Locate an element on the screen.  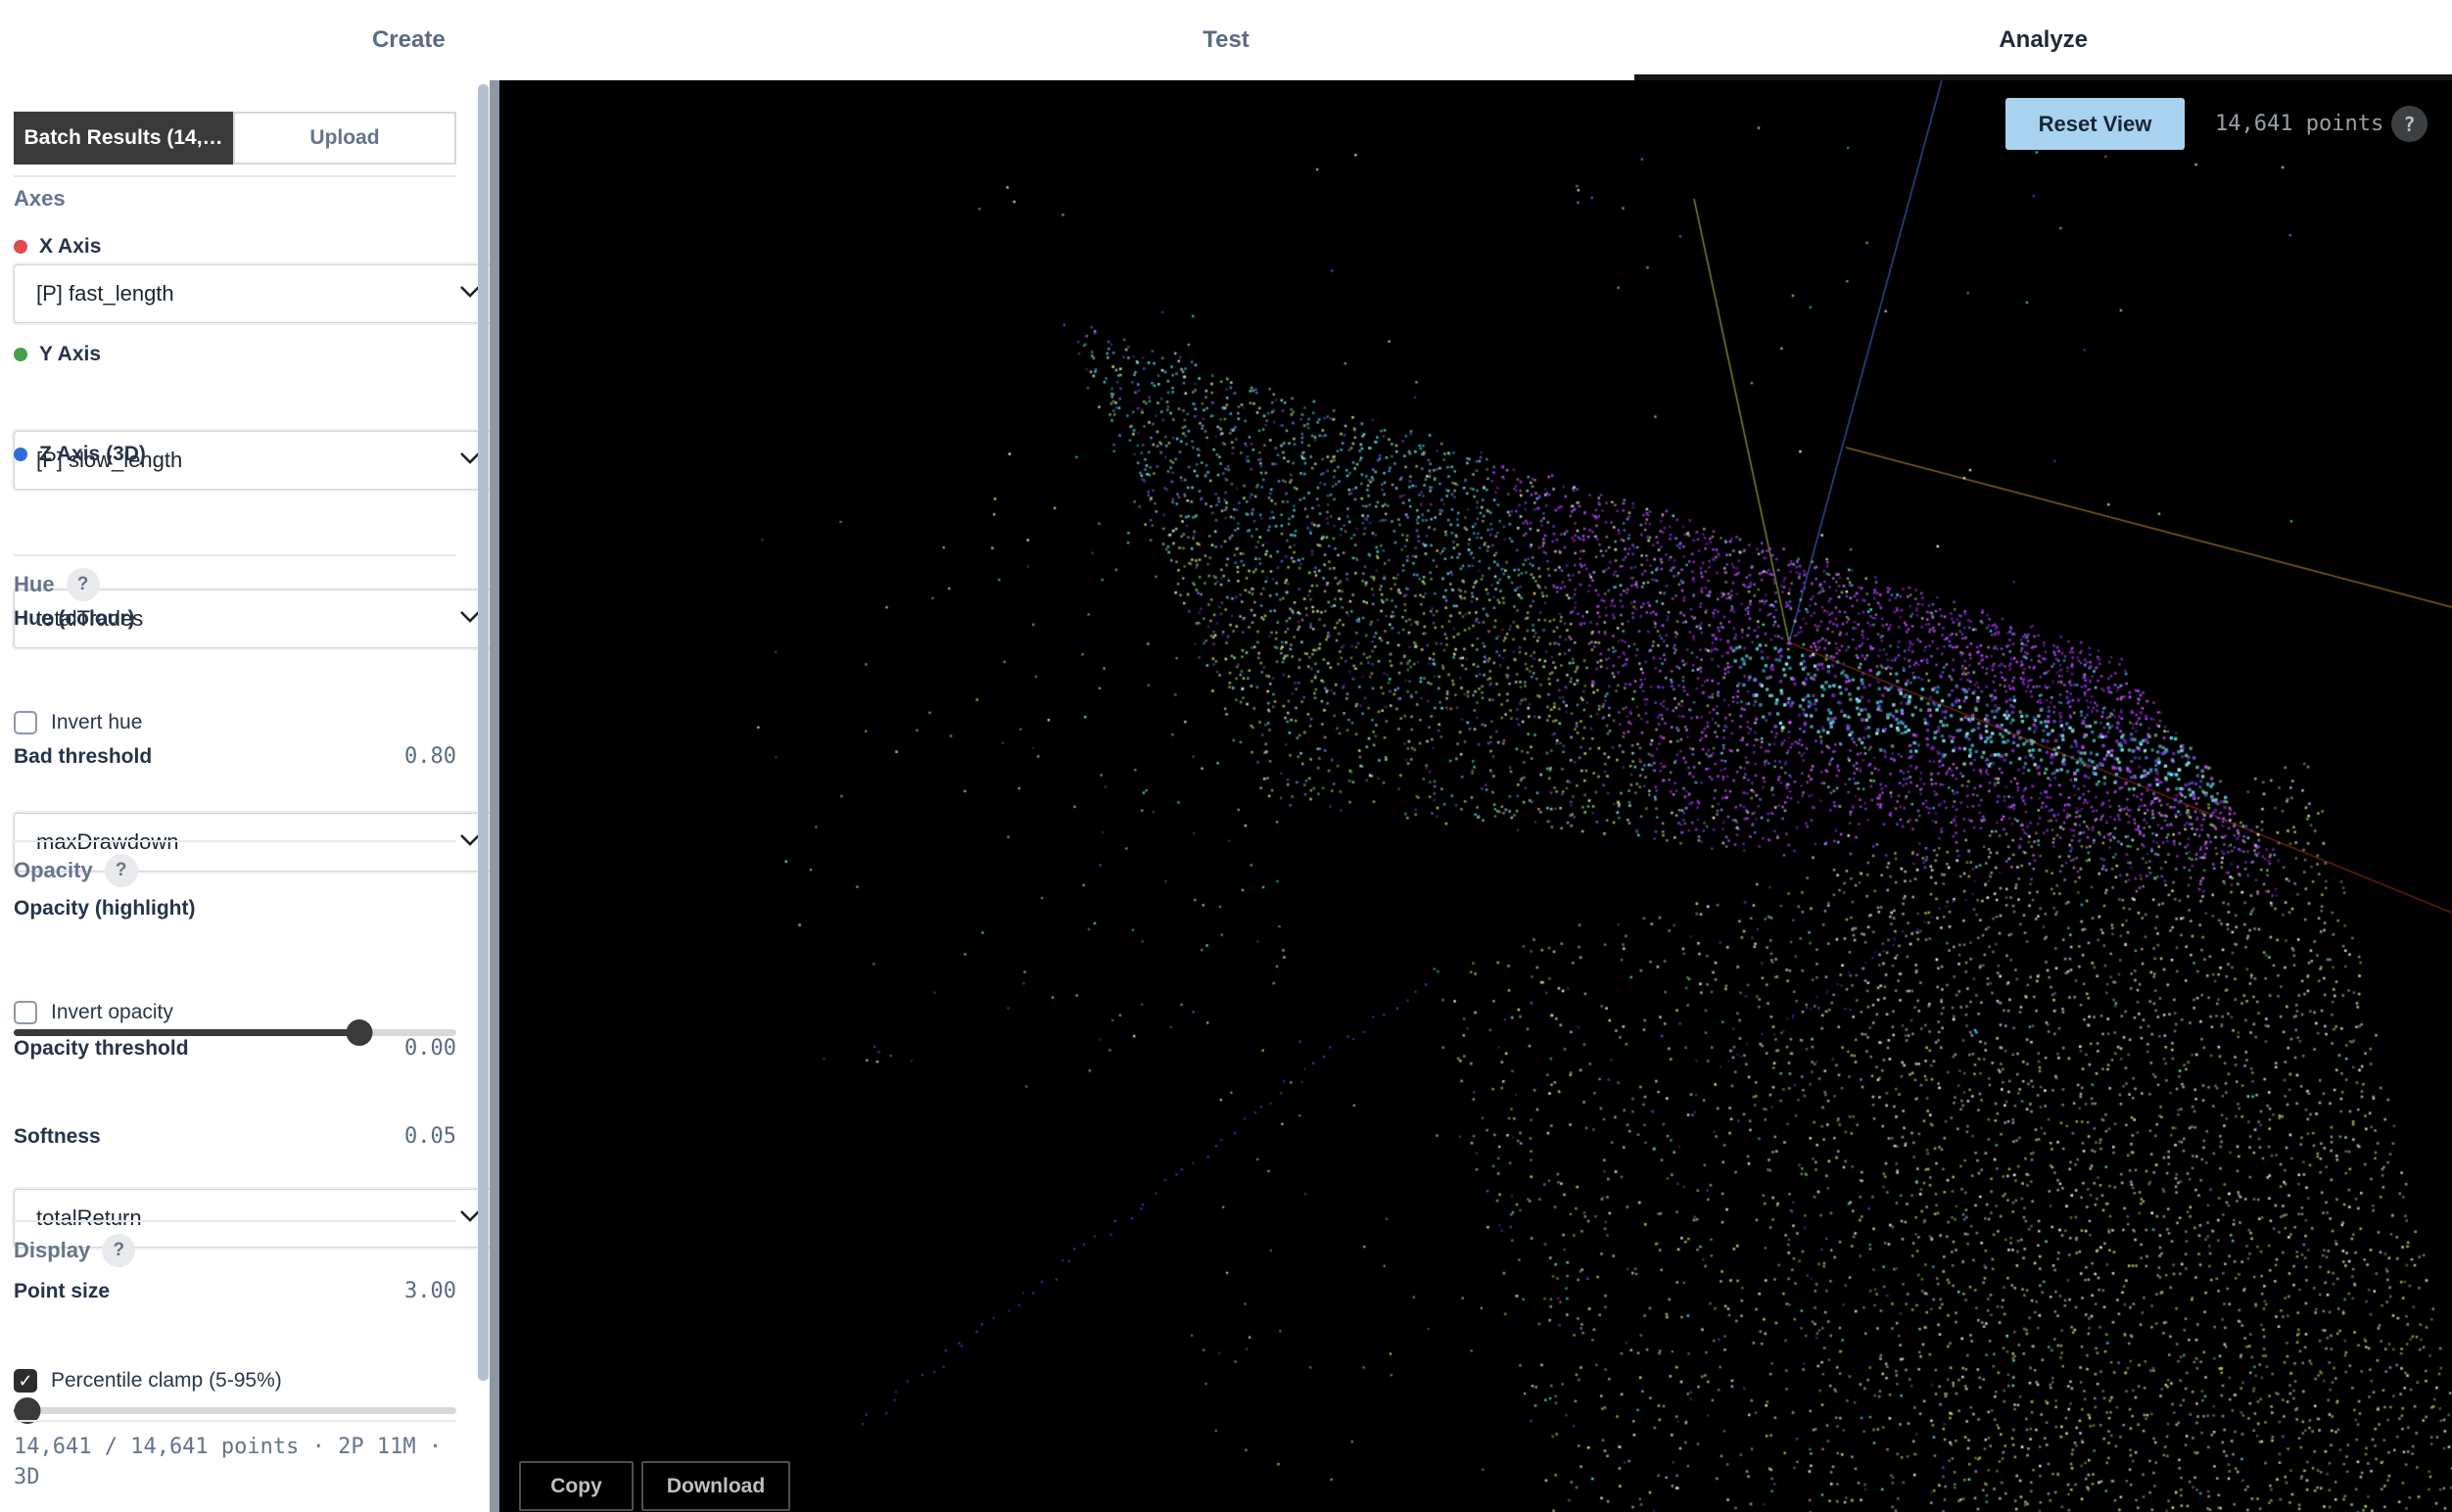
axes-heading-label: Axes is located at coordinates (40, 198).